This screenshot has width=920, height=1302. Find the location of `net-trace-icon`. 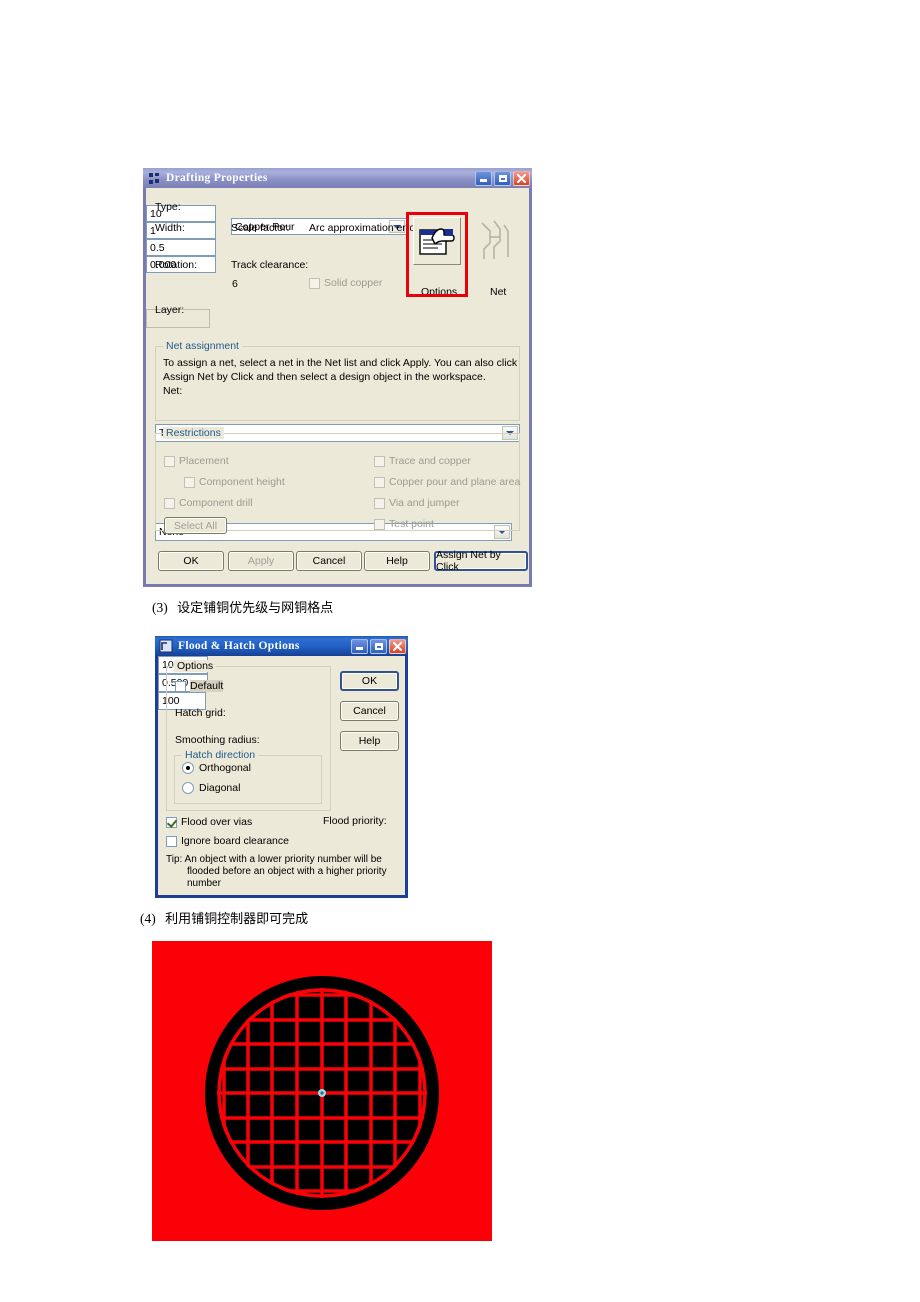

net-trace-icon is located at coordinates (495, 239).